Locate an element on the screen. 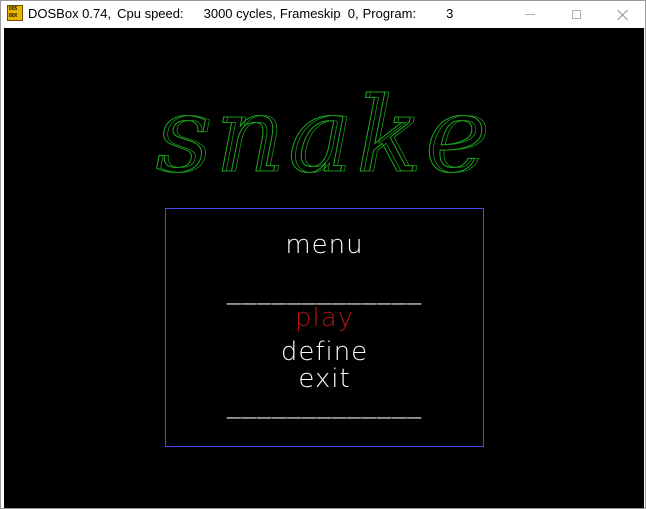 The height and width of the screenshot is (509, 646). close-icon is located at coordinates (622, 14).